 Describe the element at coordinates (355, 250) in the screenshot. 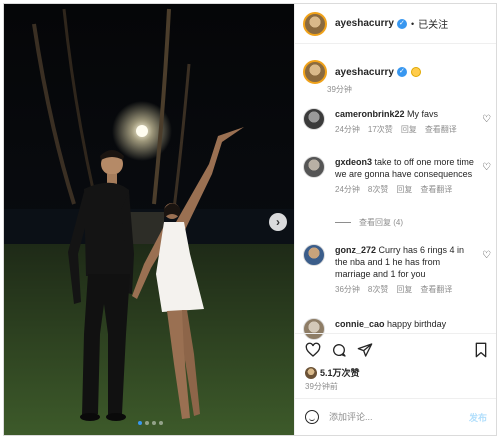

I see `comment-username: gonz_272` at that location.